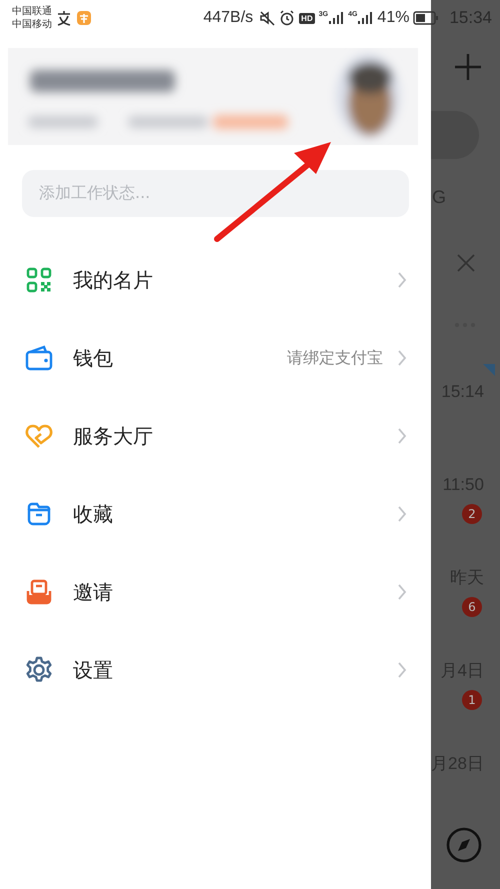  What do you see at coordinates (215, 358) in the screenshot?
I see `menu-item: 钱包 请绑定支付宝` at bounding box center [215, 358].